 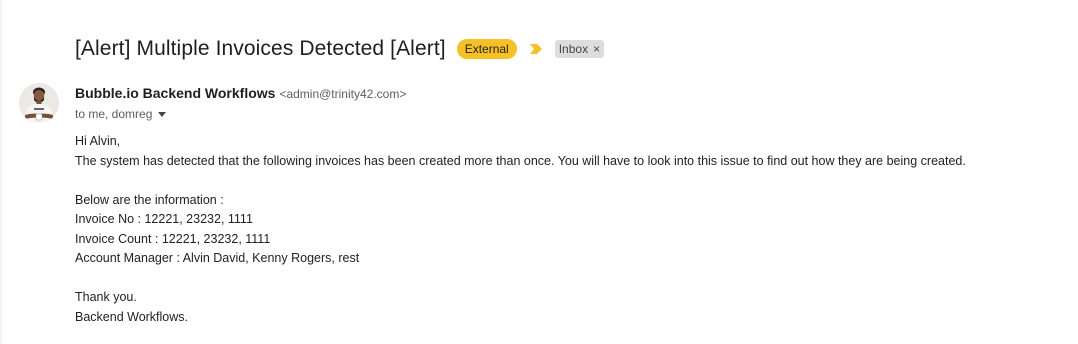 I want to click on external-badge: External, so click(x=486, y=49).